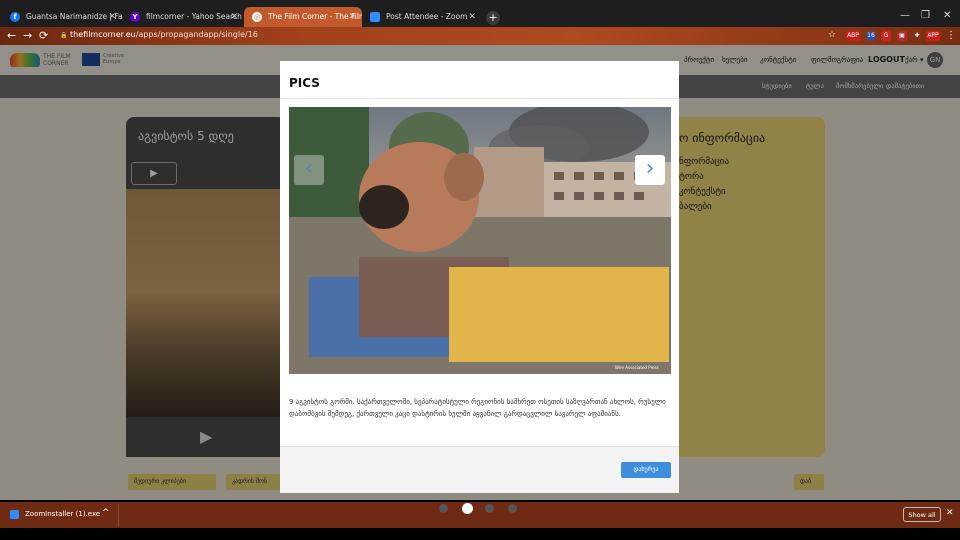  What do you see at coordinates (479, 98) in the screenshot?
I see `divider` at bounding box center [479, 98].